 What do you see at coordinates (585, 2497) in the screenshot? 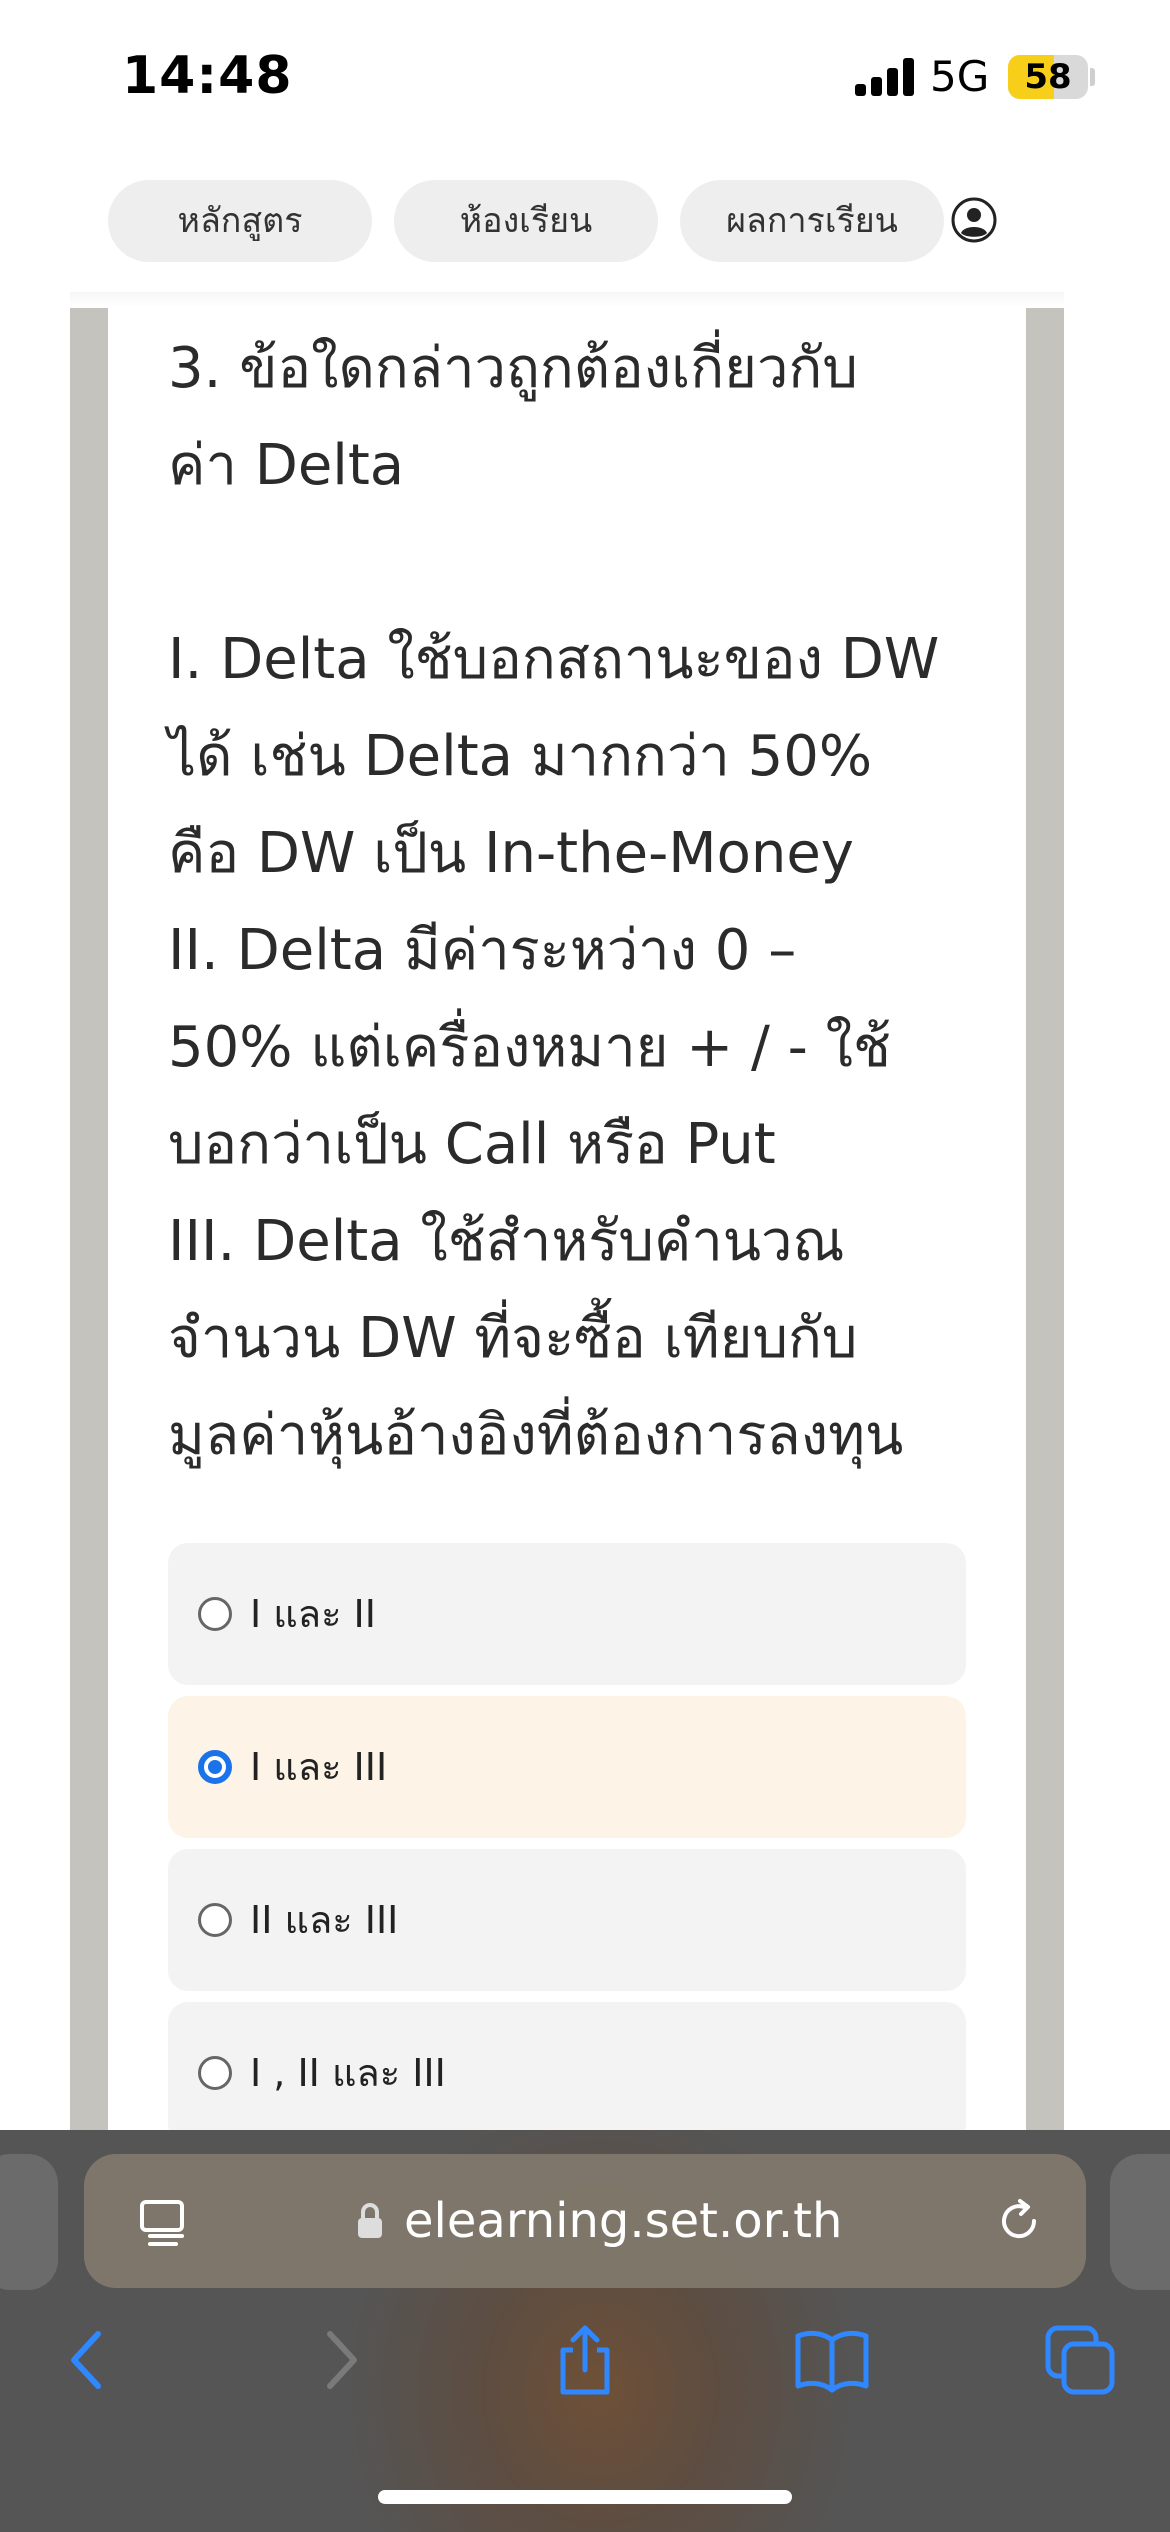
I see `home-indicator` at bounding box center [585, 2497].